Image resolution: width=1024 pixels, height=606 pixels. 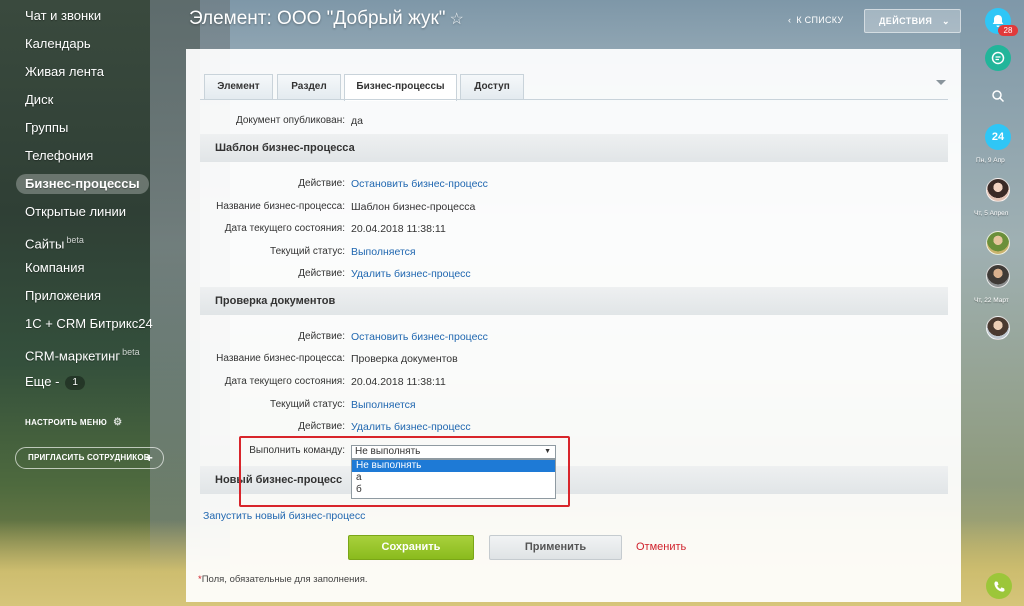 I want to click on actions-button: ДЕЙСТВИЯ ⌄, so click(x=912, y=21).